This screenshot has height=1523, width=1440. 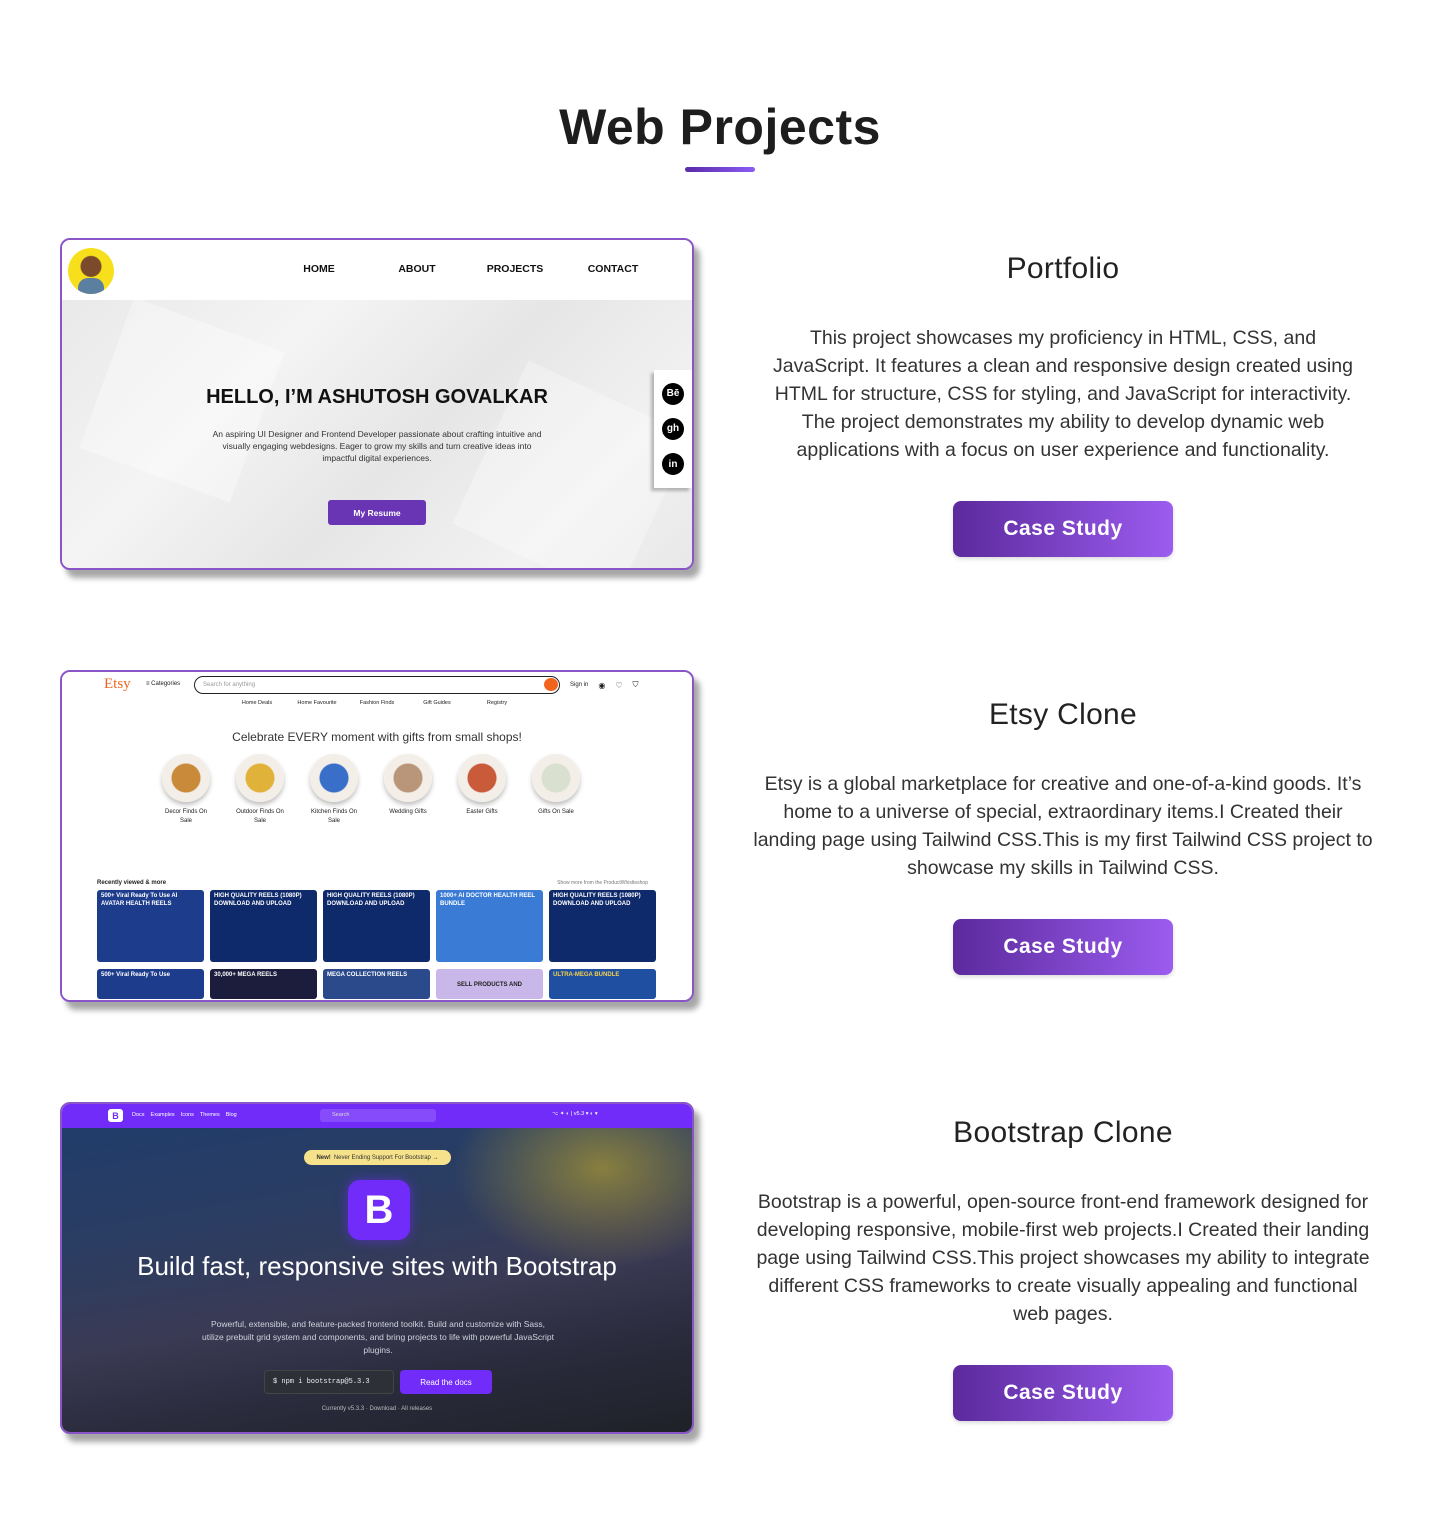 What do you see at coordinates (1063, 268) in the screenshot?
I see `project-title: Portfolio` at bounding box center [1063, 268].